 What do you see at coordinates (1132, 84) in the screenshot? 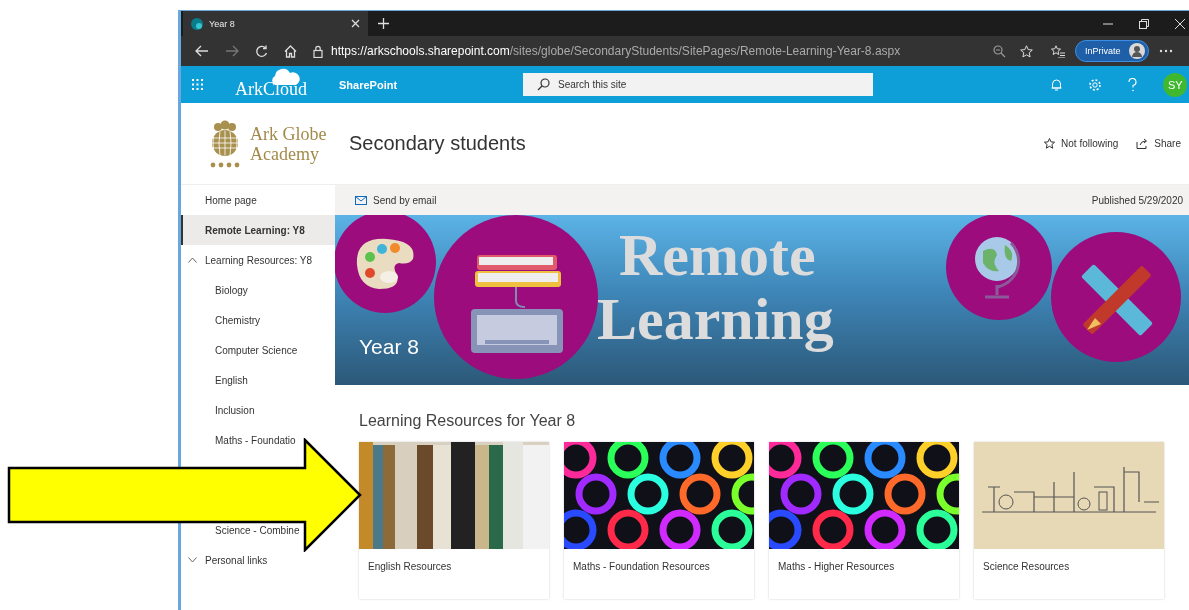
I see `help-icon` at bounding box center [1132, 84].